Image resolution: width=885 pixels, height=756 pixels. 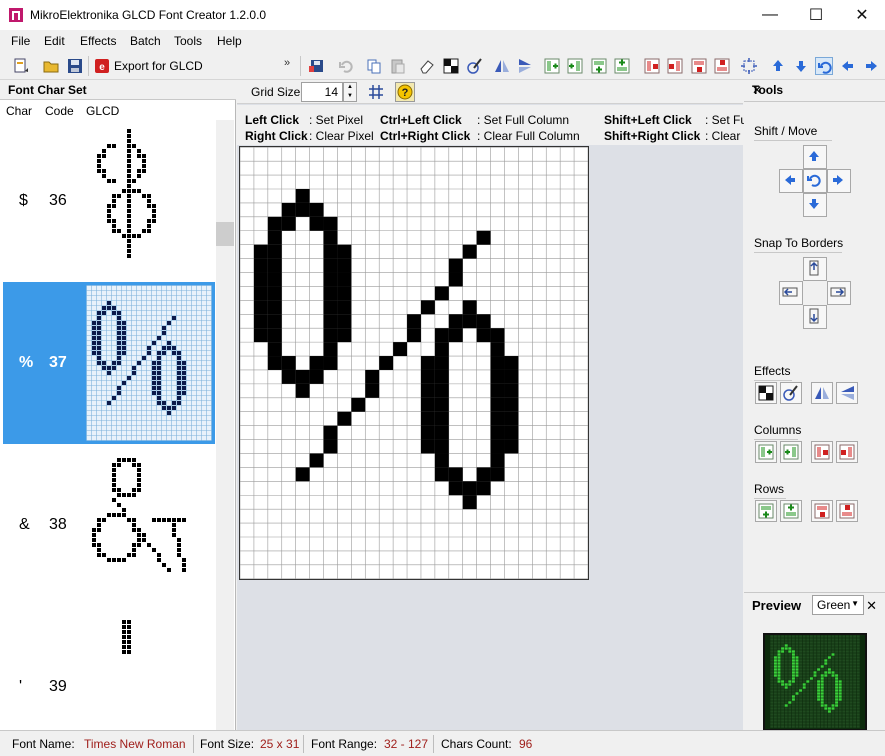 What do you see at coordinates (427, 66) in the screenshot?
I see `eraser-icon` at bounding box center [427, 66].